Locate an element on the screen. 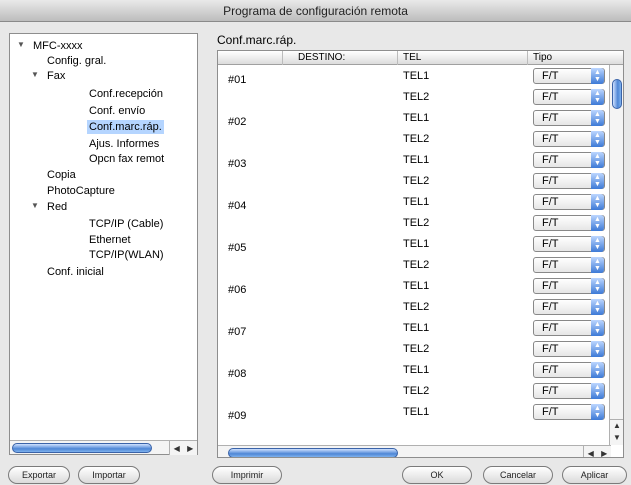 The image size is (631, 485). tree-item-ajus-informes: Ajus. Informes is located at coordinates (124, 144).